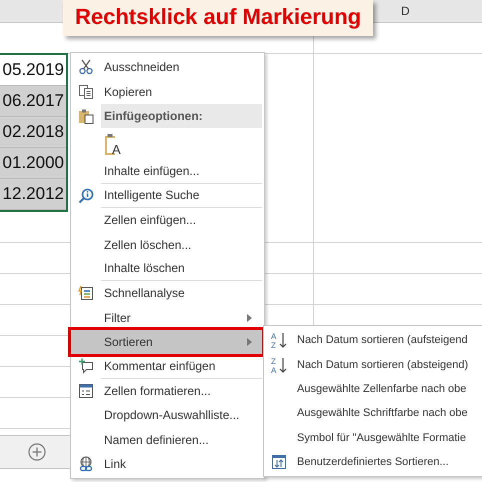  I want to click on globe-link-icon, so click(86, 464).